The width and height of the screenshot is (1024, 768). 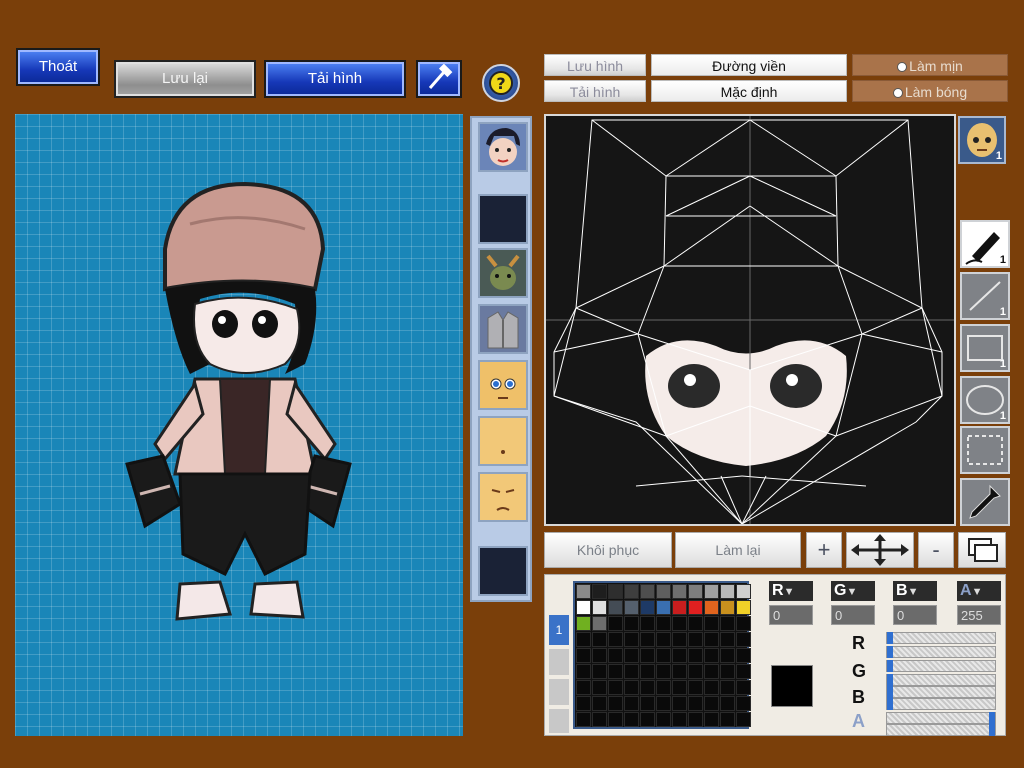 What do you see at coordinates (749, 65) in the screenshot?
I see `outline-tab: Đường viền` at bounding box center [749, 65].